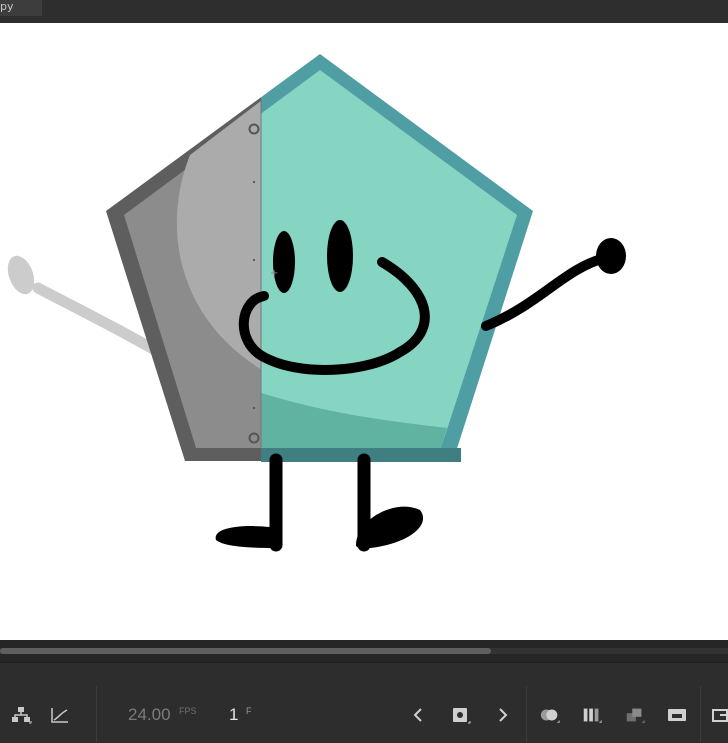 The height and width of the screenshot is (743, 728). I want to click on fps-value: 24.00, so click(149, 715).